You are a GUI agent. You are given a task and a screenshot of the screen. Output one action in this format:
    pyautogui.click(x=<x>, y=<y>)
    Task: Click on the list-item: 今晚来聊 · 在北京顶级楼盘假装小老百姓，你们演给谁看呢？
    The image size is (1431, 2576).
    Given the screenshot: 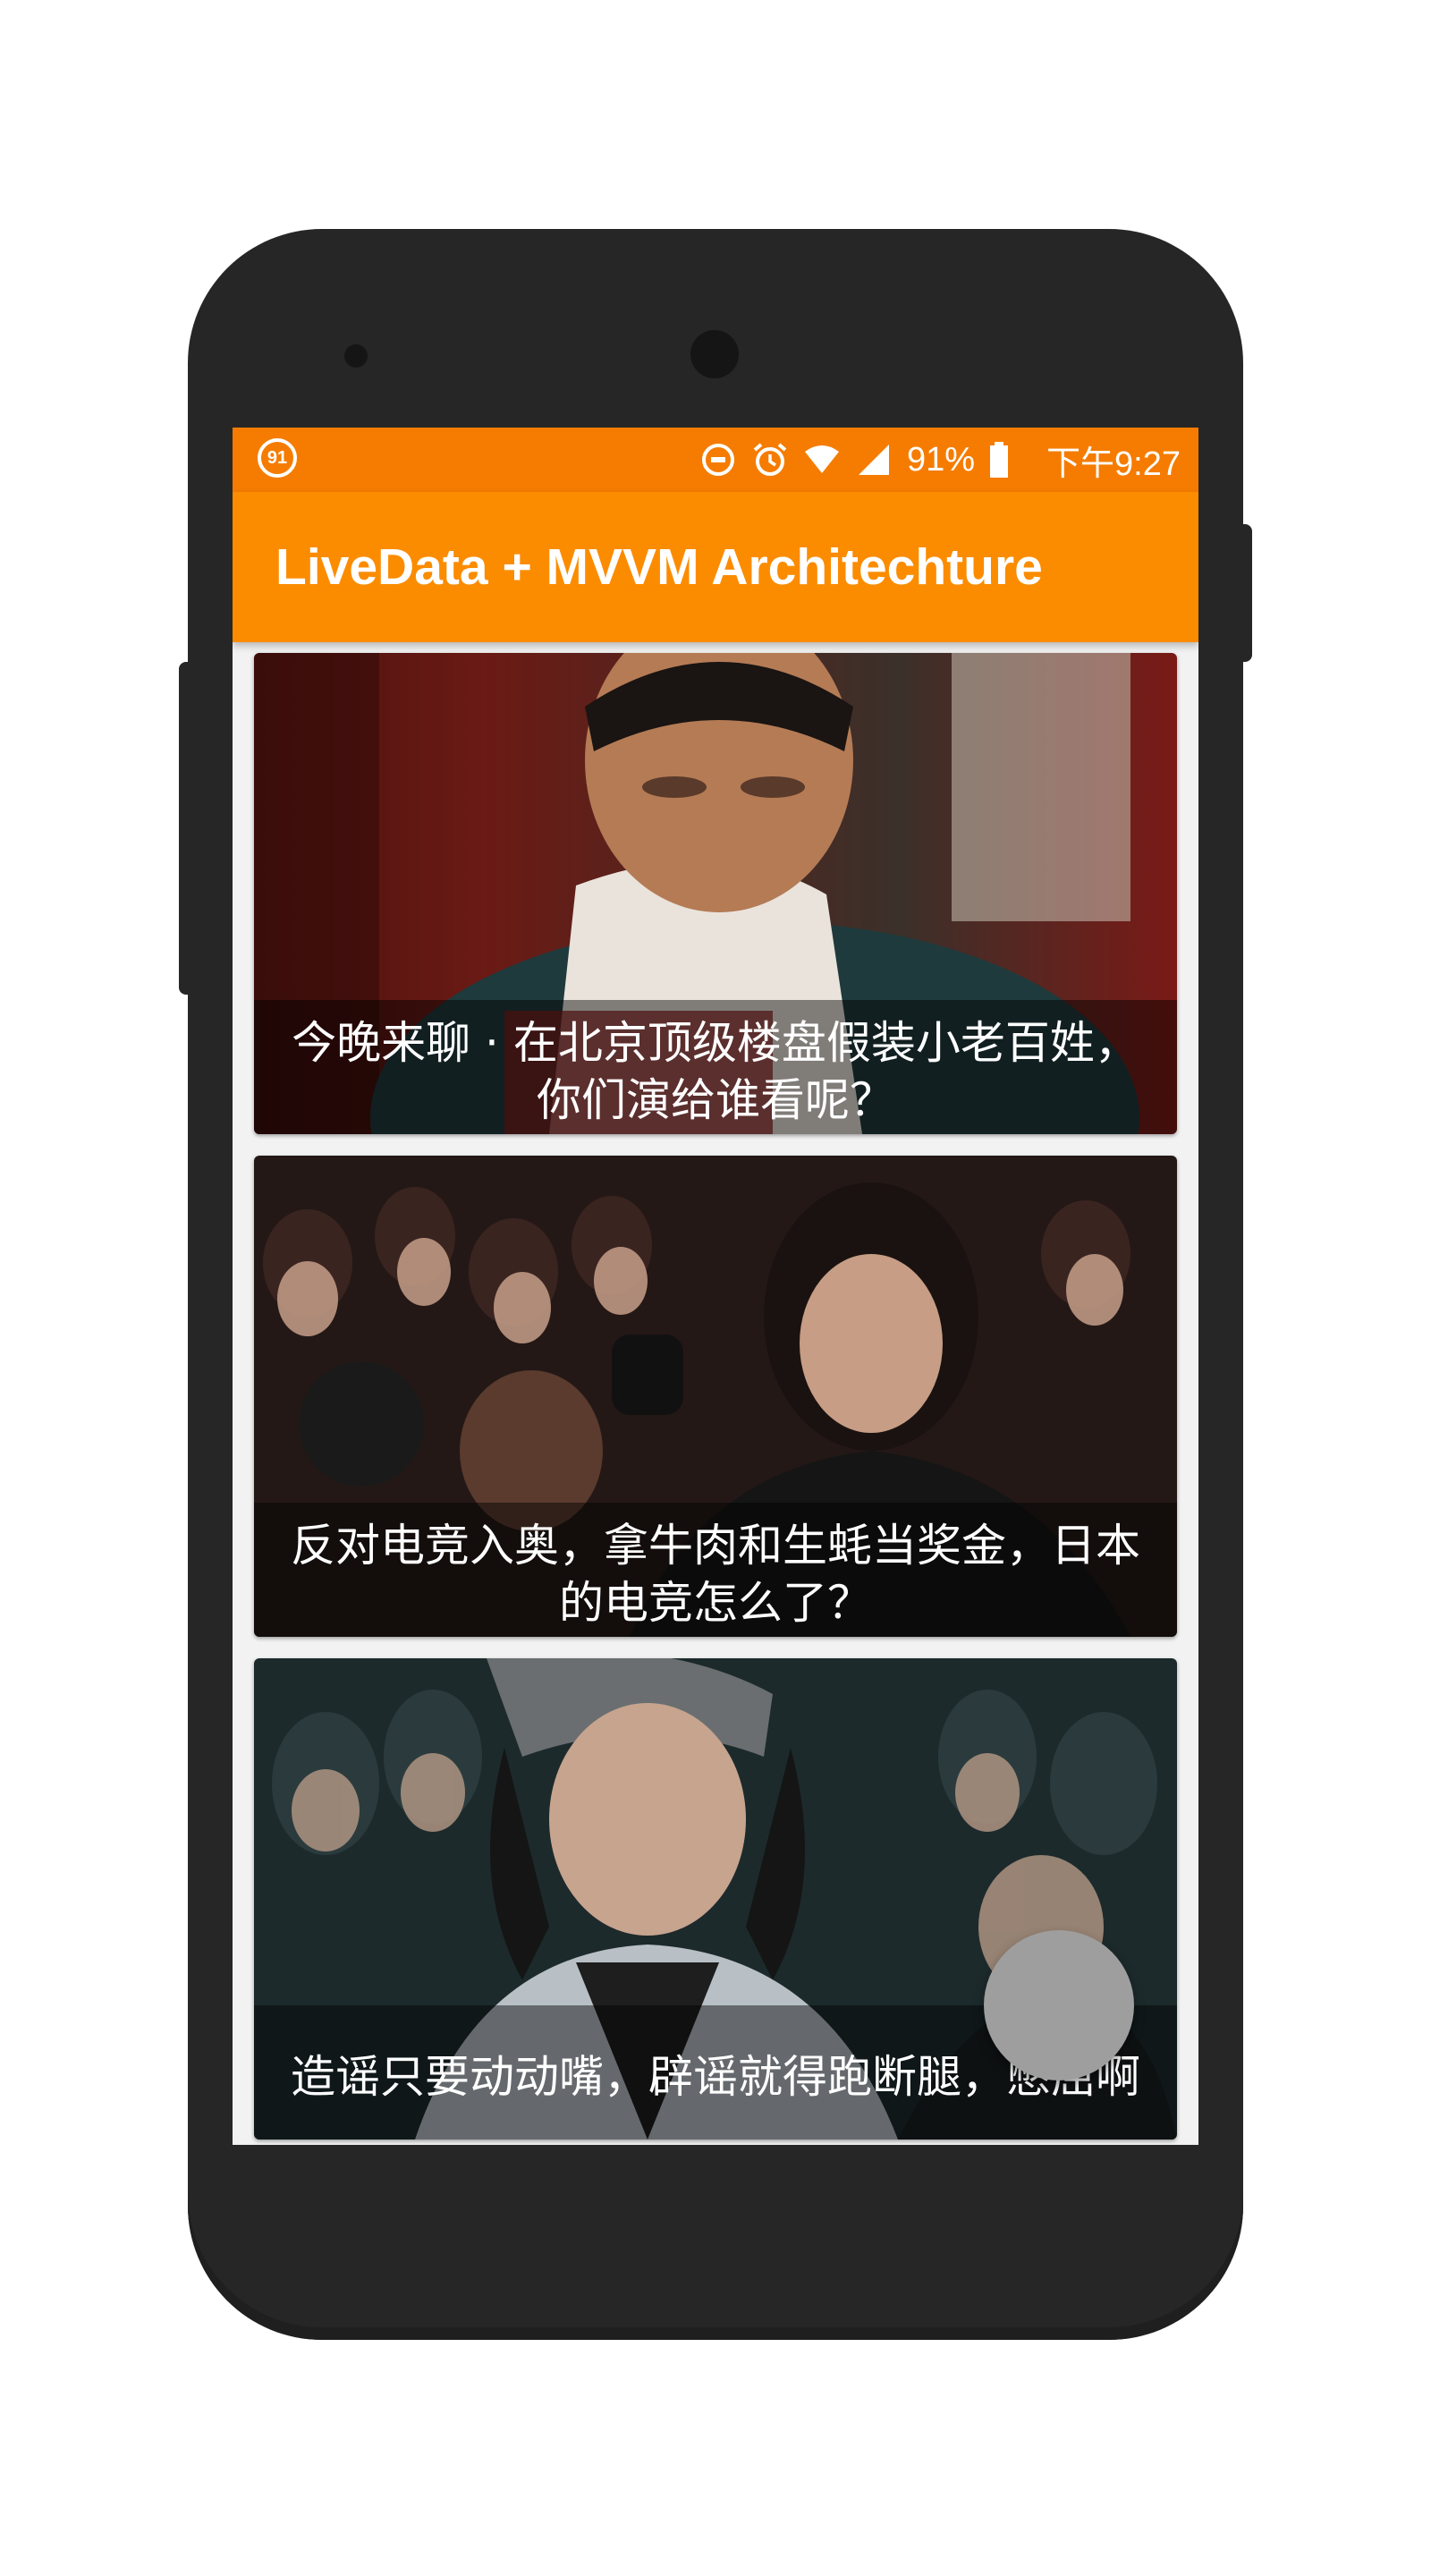 What is the action you would take?
    pyautogui.click(x=716, y=893)
    